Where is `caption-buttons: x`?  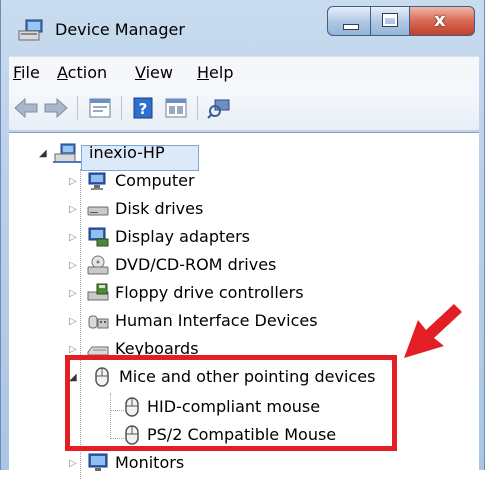
caption-buttons: x is located at coordinates (402, 22).